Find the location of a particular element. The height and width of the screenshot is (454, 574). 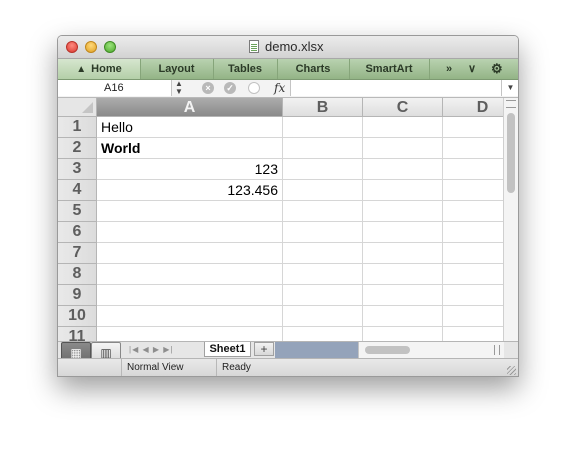

cell-c1 is located at coordinates (403, 127).